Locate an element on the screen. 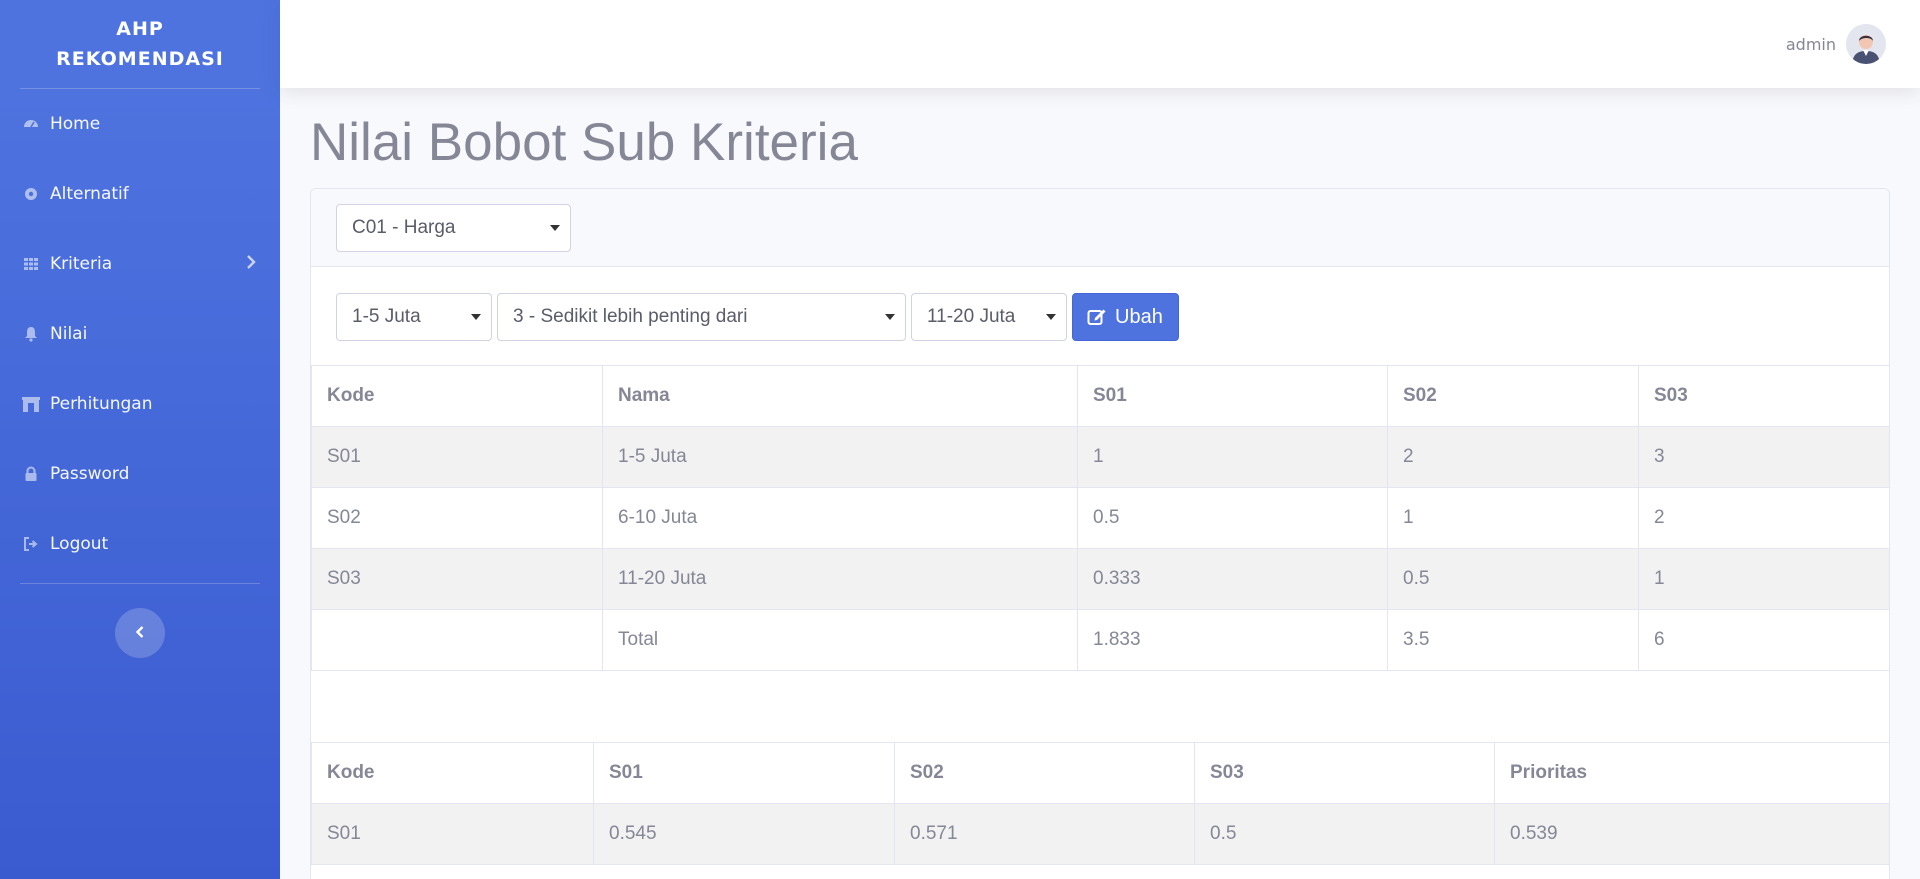 The width and height of the screenshot is (1920, 879). table-row: S01 1-5 Juta 1 2 3 is located at coordinates (1100, 457).